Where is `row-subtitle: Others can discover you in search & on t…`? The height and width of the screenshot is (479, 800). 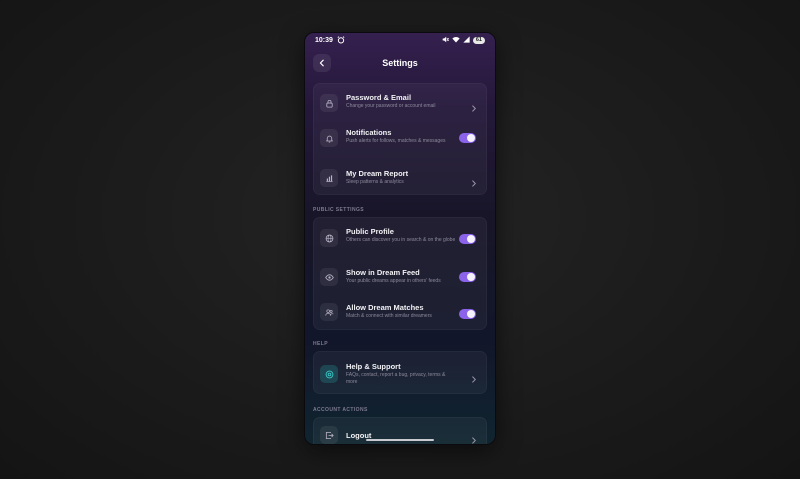
row-subtitle: Others can discover you in search & on t… is located at coordinates (401, 240).